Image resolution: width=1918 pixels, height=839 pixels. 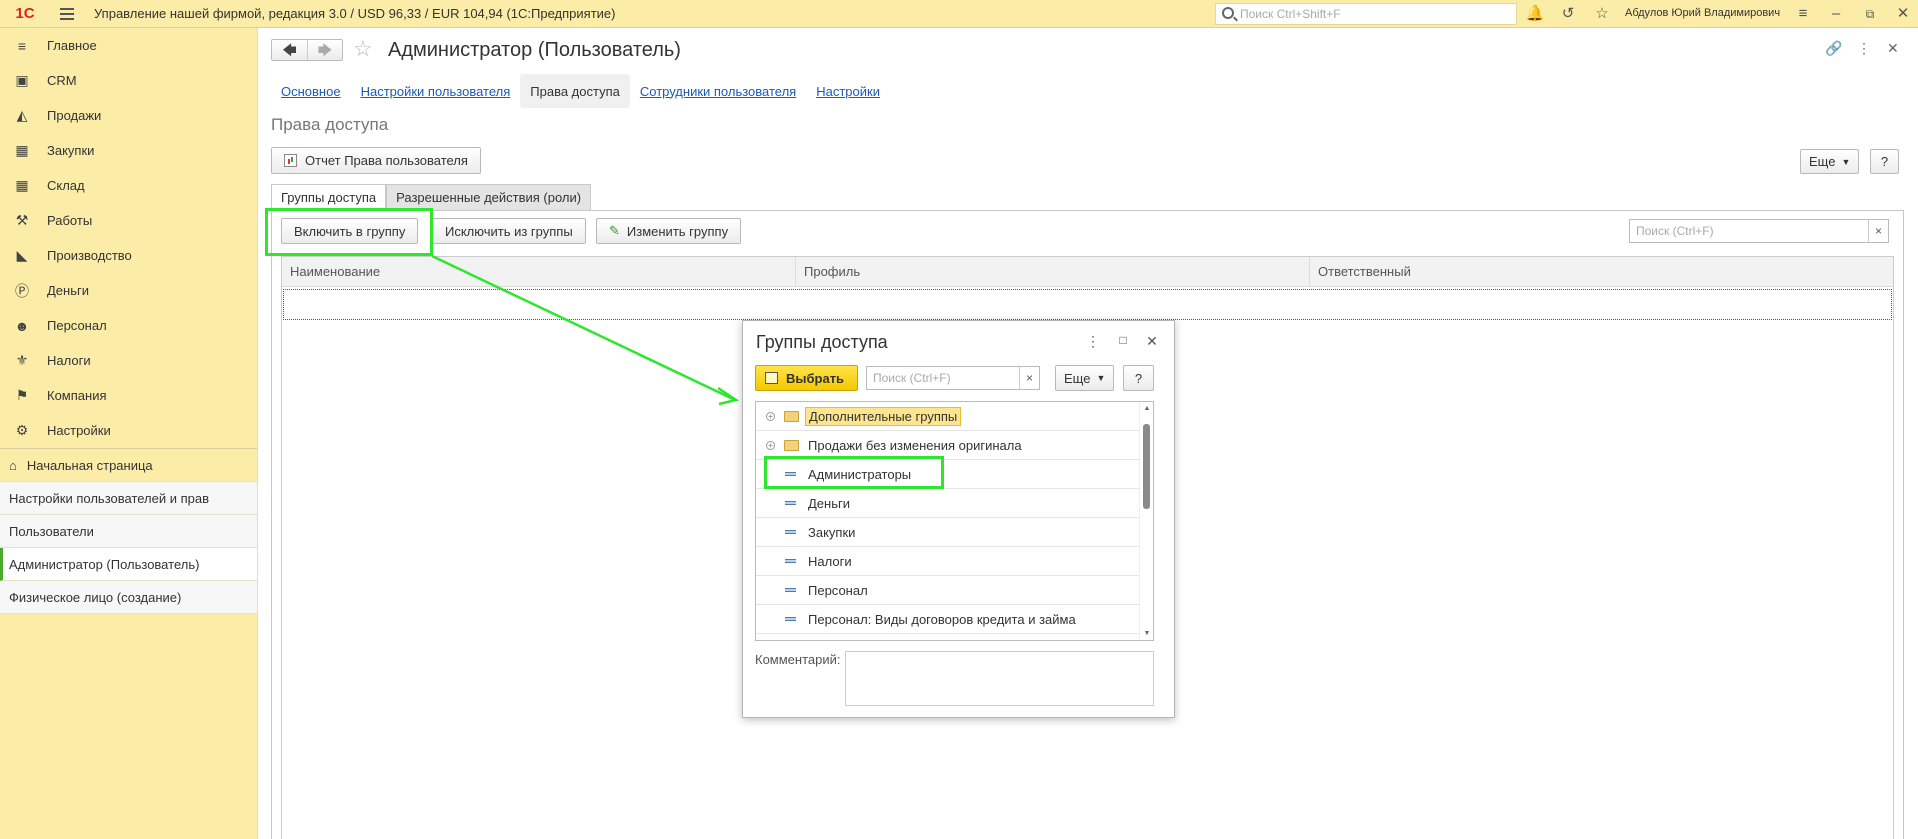 What do you see at coordinates (1884, 161) in the screenshot?
I see `help-button: ?` at bounding box center [1884, 161].